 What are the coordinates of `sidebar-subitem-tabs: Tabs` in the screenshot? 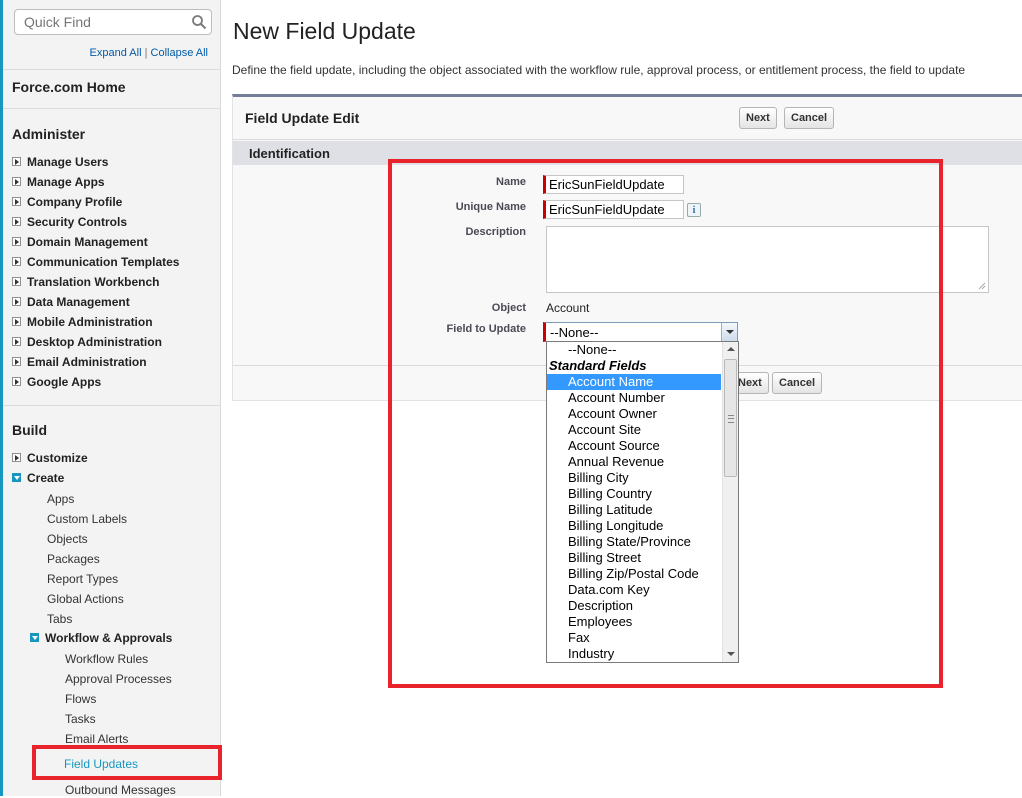 It's located at (59, 619).